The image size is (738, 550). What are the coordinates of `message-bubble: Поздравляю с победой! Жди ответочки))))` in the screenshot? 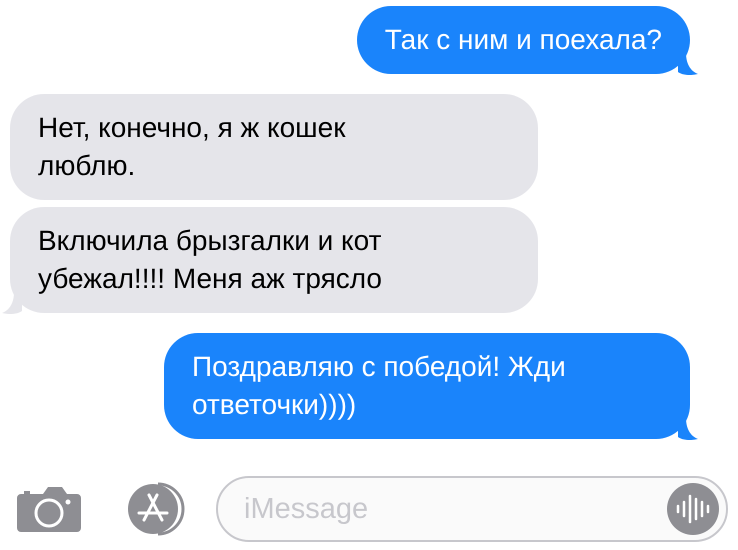 It's located at (427, 386).